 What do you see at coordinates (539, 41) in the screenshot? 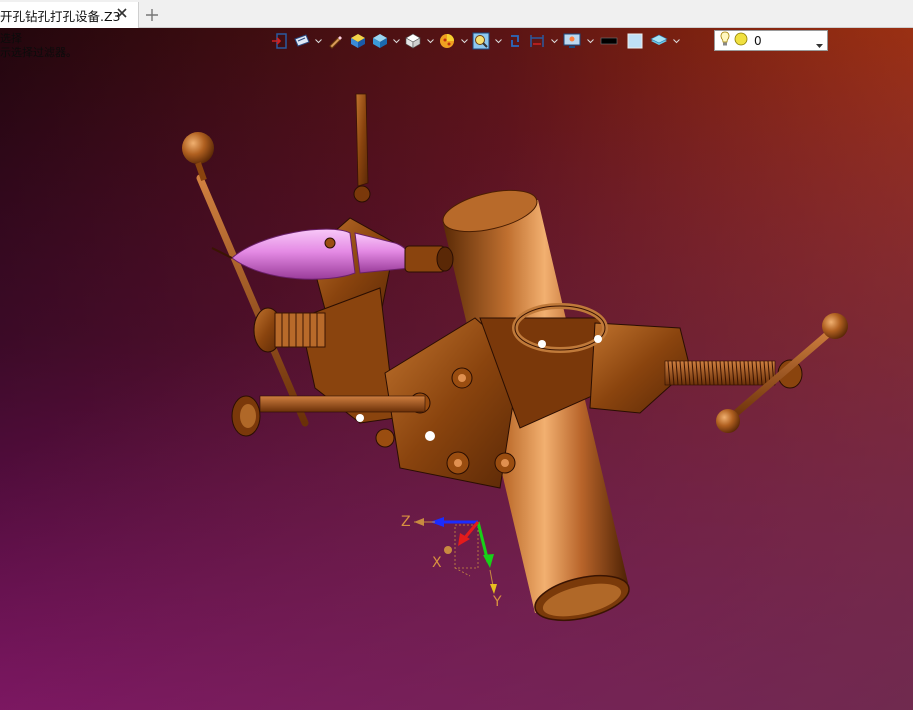
I see `dimension-icon` at bounding box center [539, 41].